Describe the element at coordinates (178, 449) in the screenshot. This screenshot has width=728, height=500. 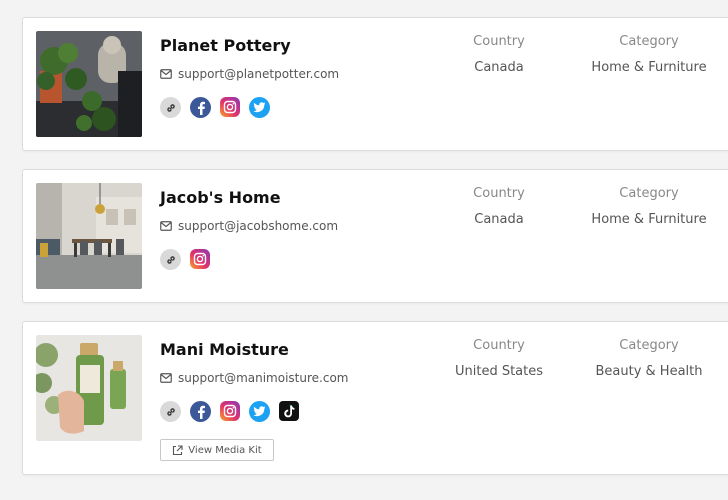
I see `external-link-icon` at that location.